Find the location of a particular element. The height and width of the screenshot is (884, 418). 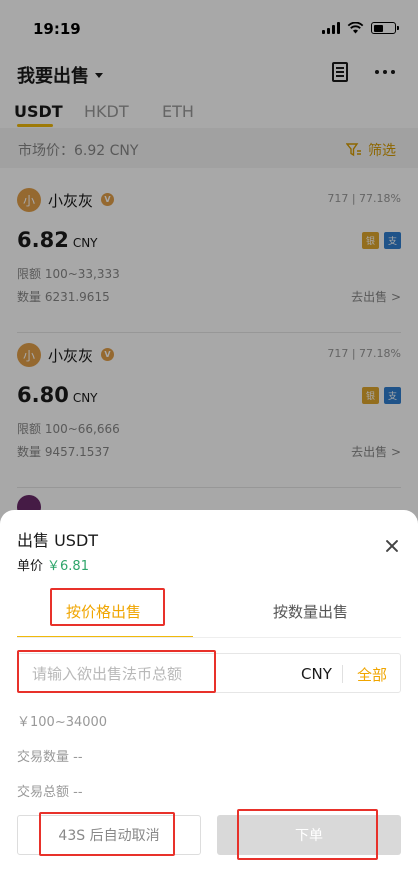

unit-price-value: ￥6.81 is located at coordinates (68, 566).